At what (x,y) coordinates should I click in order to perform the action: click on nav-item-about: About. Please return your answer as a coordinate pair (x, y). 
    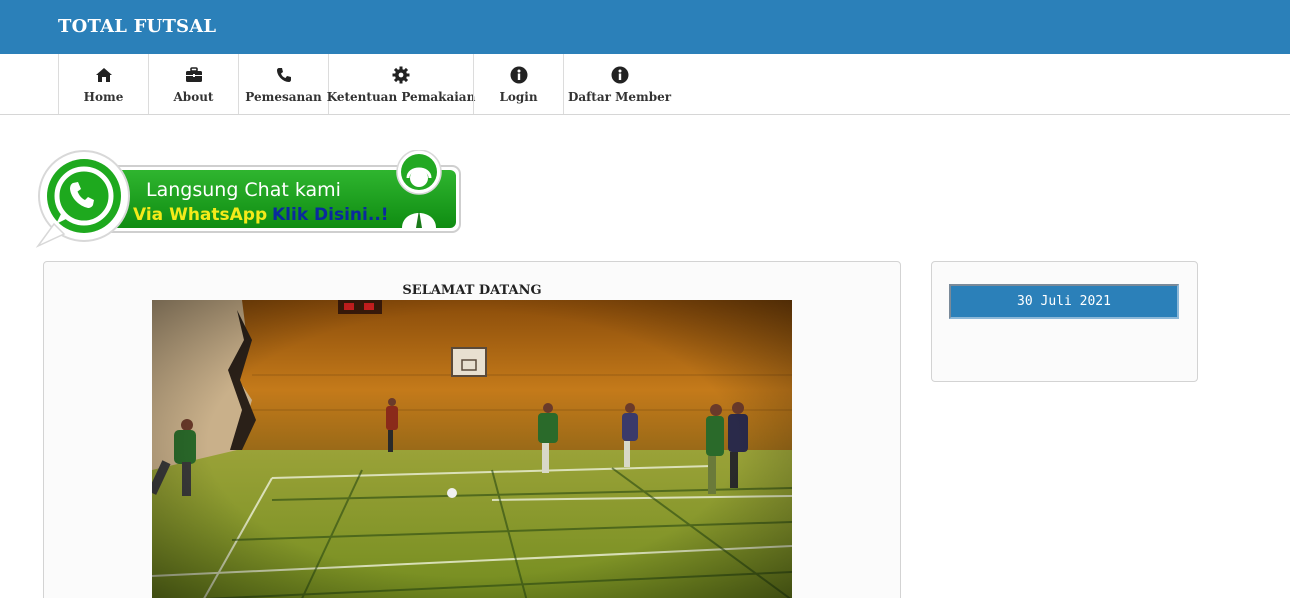
    Looking at the image, I should click on (193, 84).